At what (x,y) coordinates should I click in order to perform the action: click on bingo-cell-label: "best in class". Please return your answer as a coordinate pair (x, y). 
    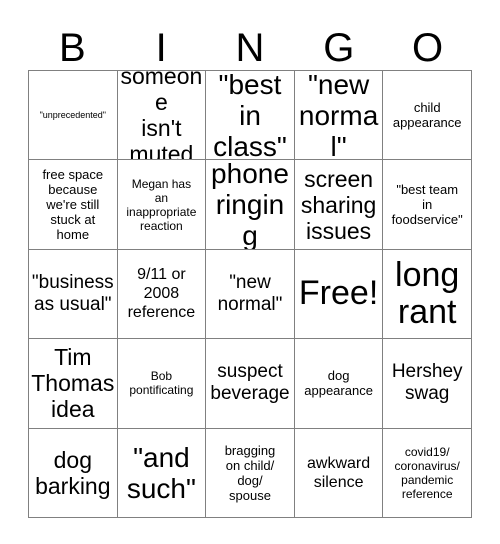
    Looking at the image, I should click on (250, 116).